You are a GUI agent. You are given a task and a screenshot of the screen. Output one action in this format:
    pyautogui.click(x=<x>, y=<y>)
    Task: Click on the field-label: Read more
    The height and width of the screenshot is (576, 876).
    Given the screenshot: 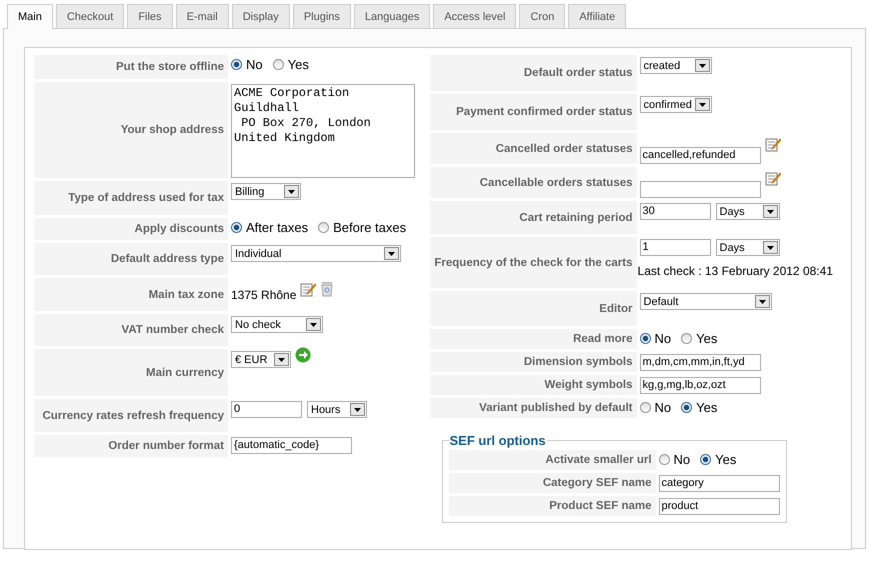 What is the action you would take?
    pyautogui.click(x=533, y=339)
    